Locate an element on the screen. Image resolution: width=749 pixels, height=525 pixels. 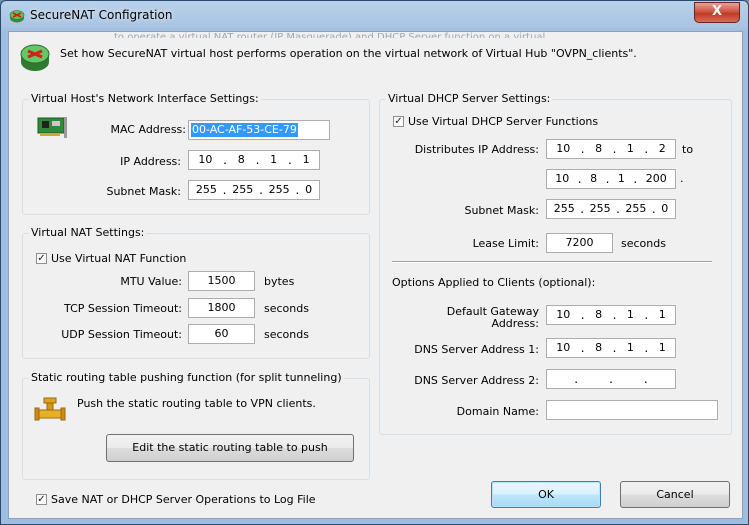
lease-limit-unit: seconds is located at coordinates (643, 243).